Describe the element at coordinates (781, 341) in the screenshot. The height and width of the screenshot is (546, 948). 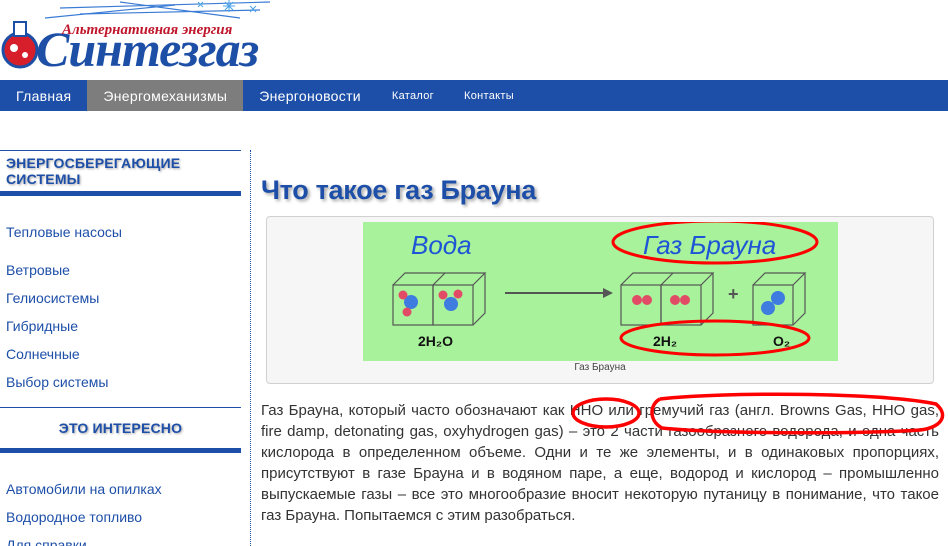
I see `formula-oxygen: O₂` at that location.